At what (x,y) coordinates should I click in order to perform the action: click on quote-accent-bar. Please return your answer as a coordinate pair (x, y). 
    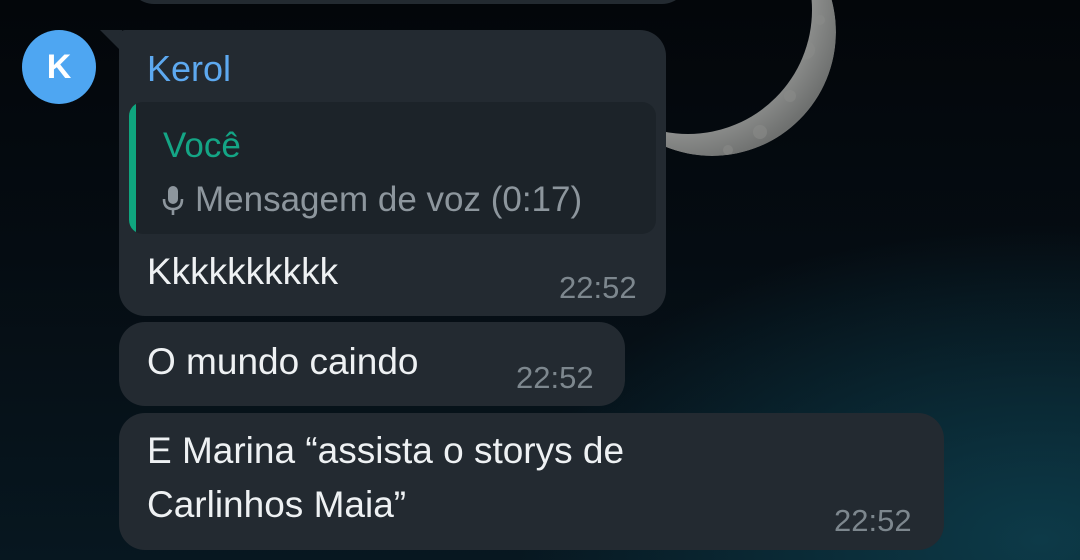
    Looking at the image, I should click on (132, 168).